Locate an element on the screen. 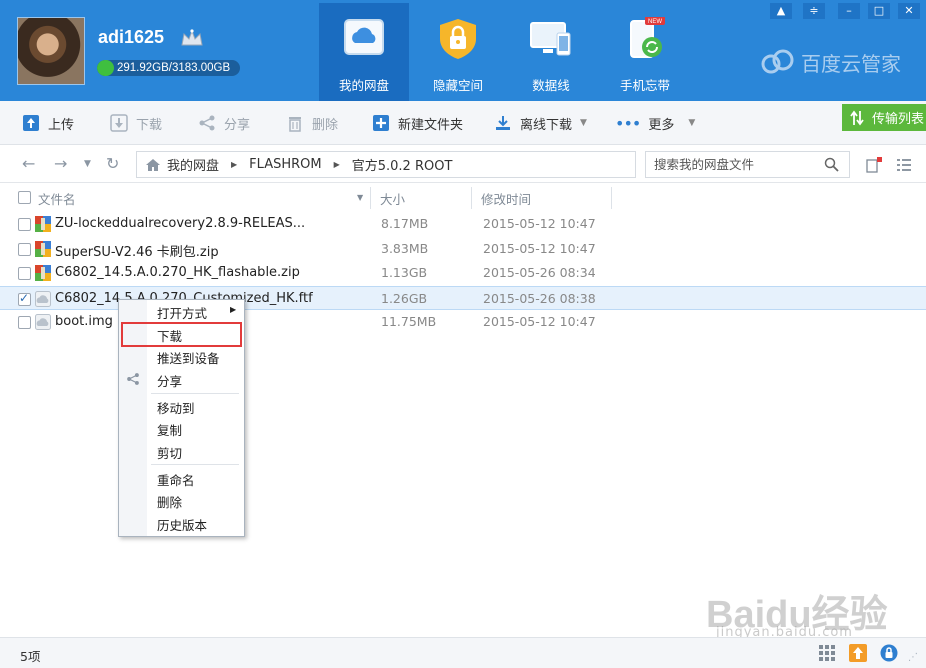 This screenshot has width=926, height=668. menu-item-push-to-device: 推送到设备 is located at coordinates (188, 357).